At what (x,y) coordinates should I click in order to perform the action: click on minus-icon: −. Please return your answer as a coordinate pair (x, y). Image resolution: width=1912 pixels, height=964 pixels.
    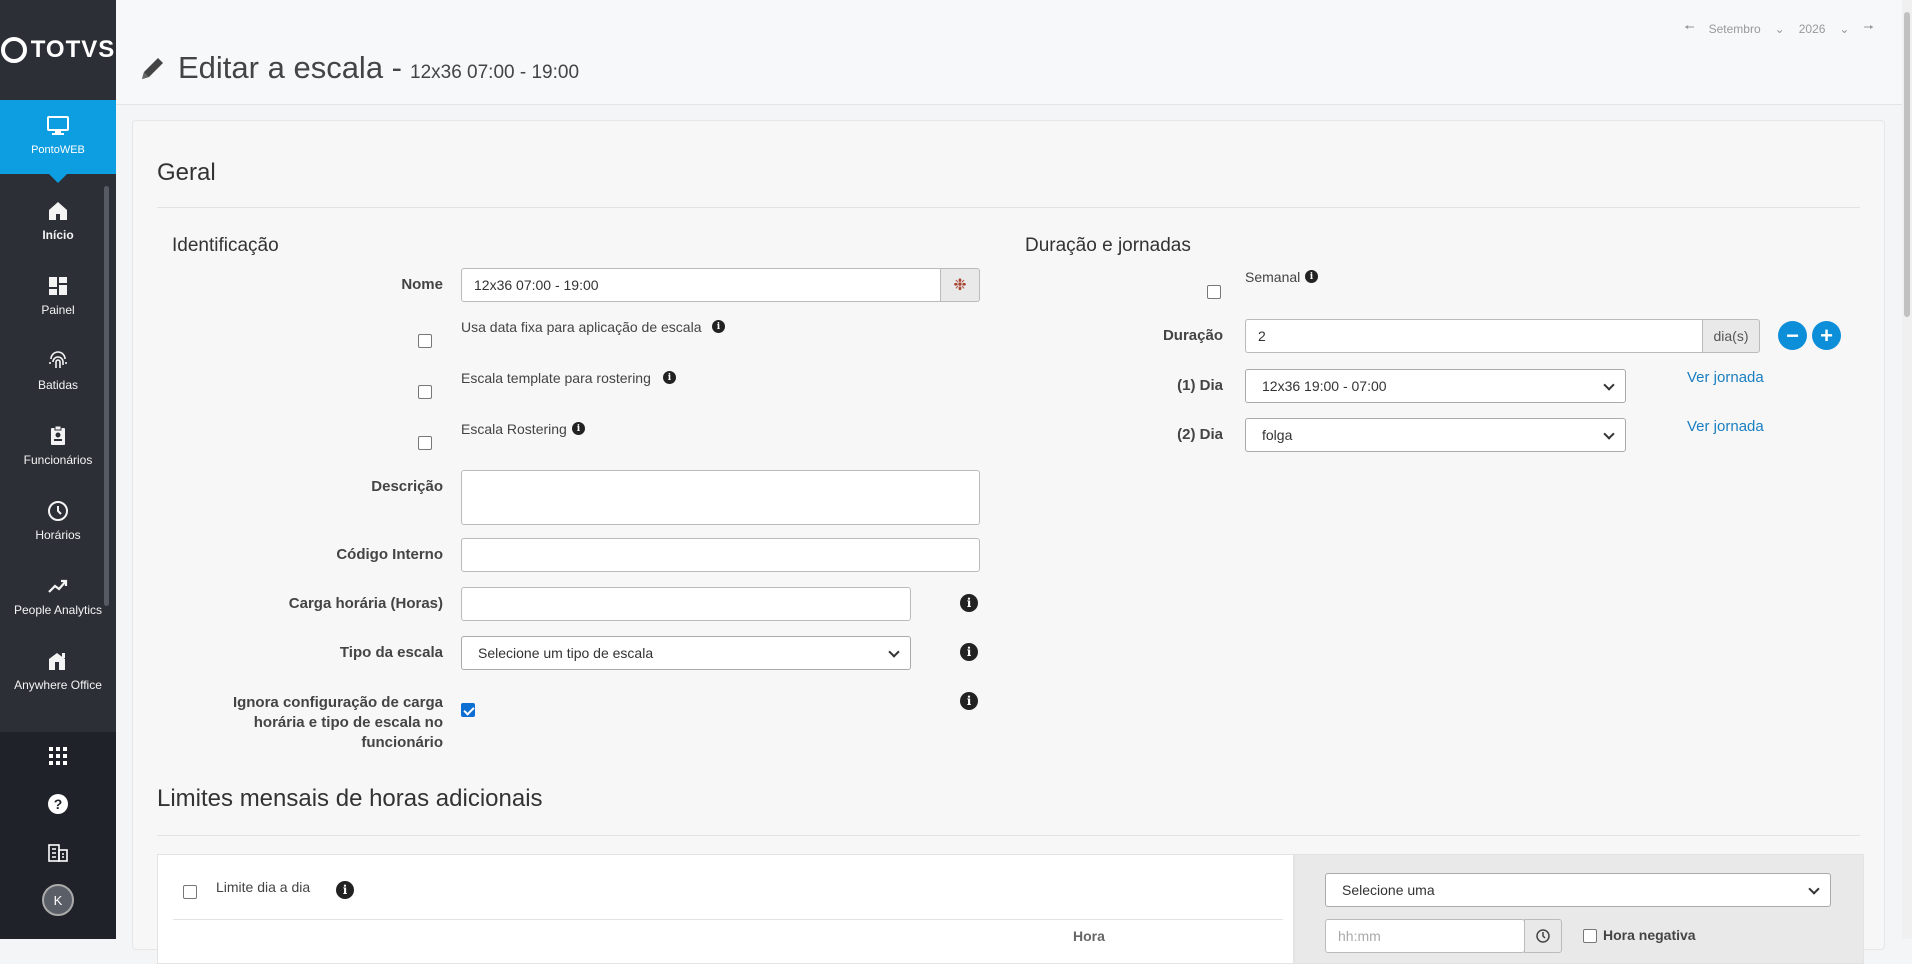
    Looking at the image, I should click on (1792, 335).